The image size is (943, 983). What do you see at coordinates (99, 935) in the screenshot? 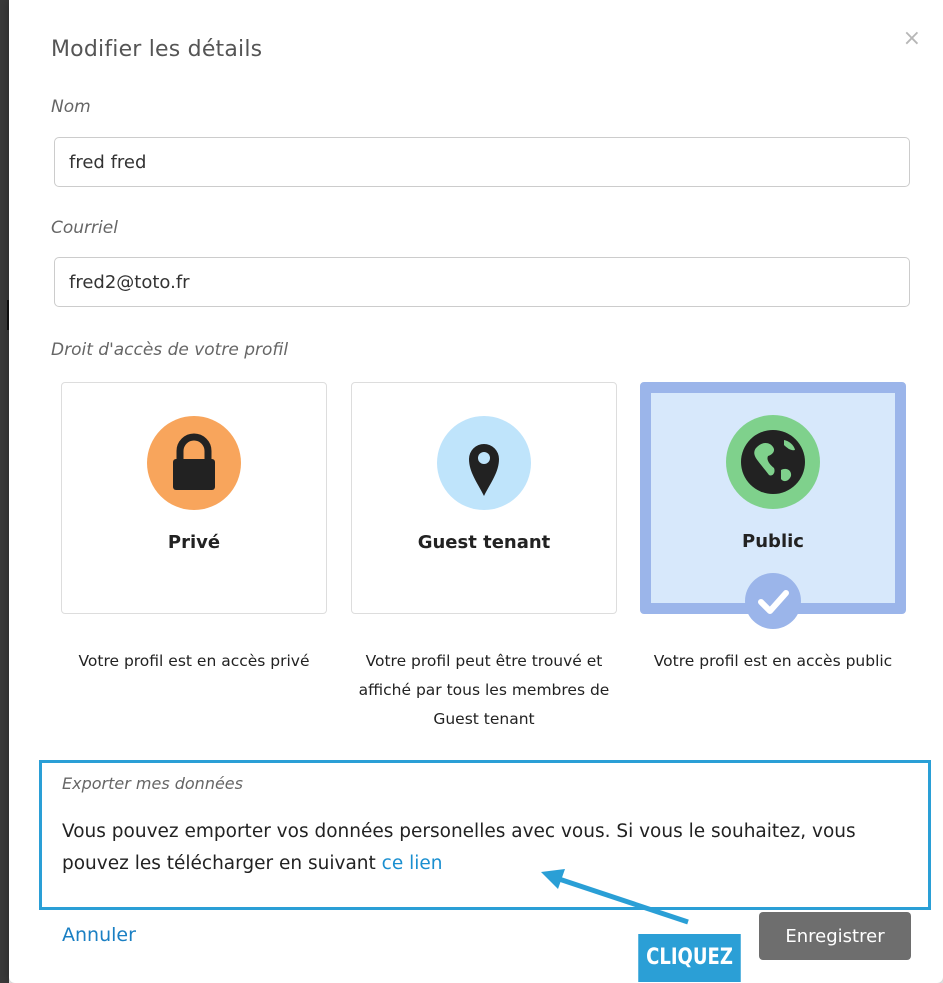
I see `cancel-button: Annuler` at bounding box center [99, 935].